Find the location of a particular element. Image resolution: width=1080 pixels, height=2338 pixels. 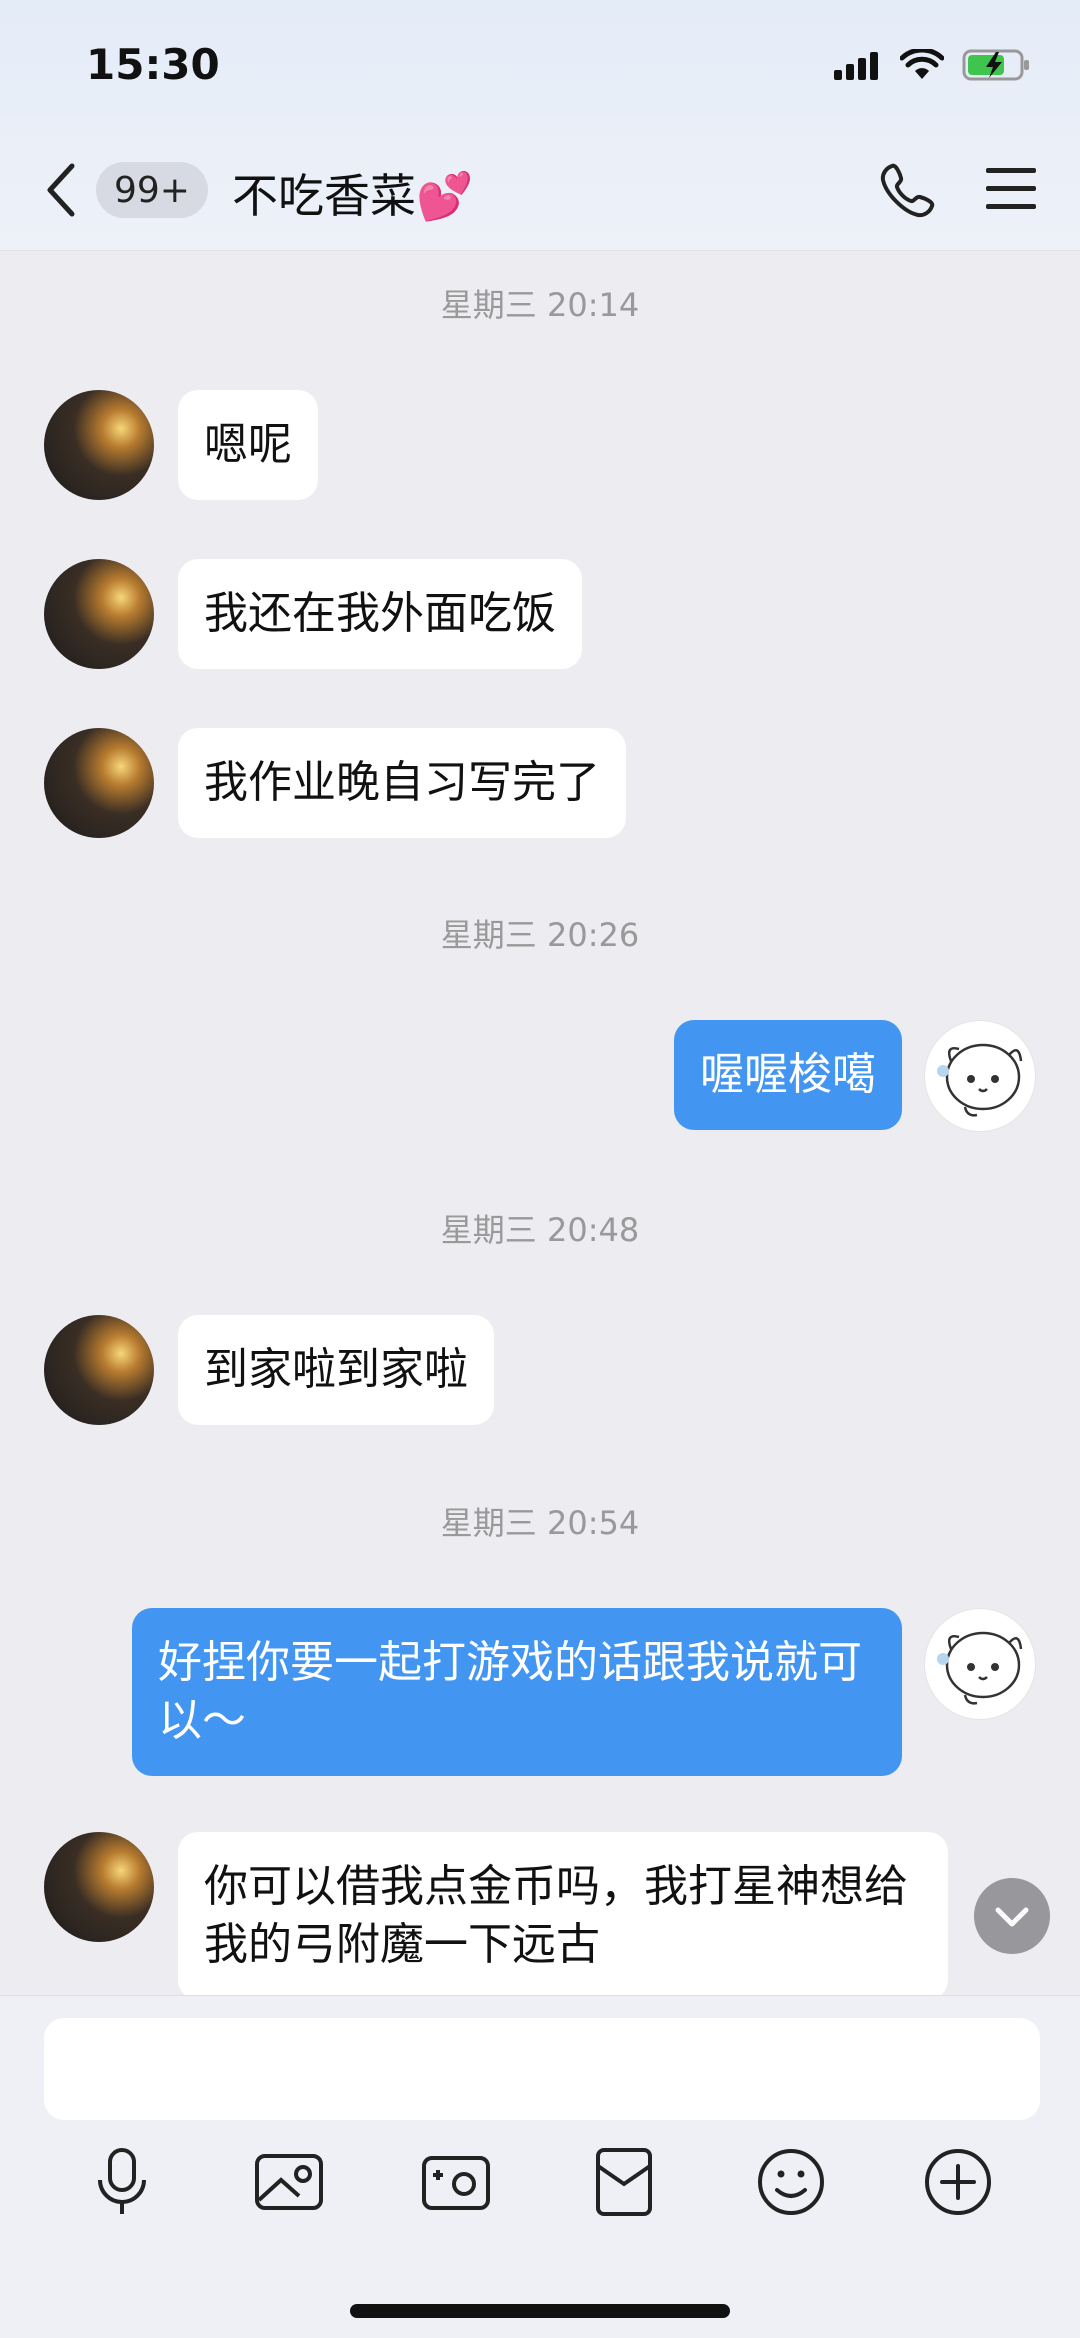

red-packet-icon is located at coordinates (624, 2182).